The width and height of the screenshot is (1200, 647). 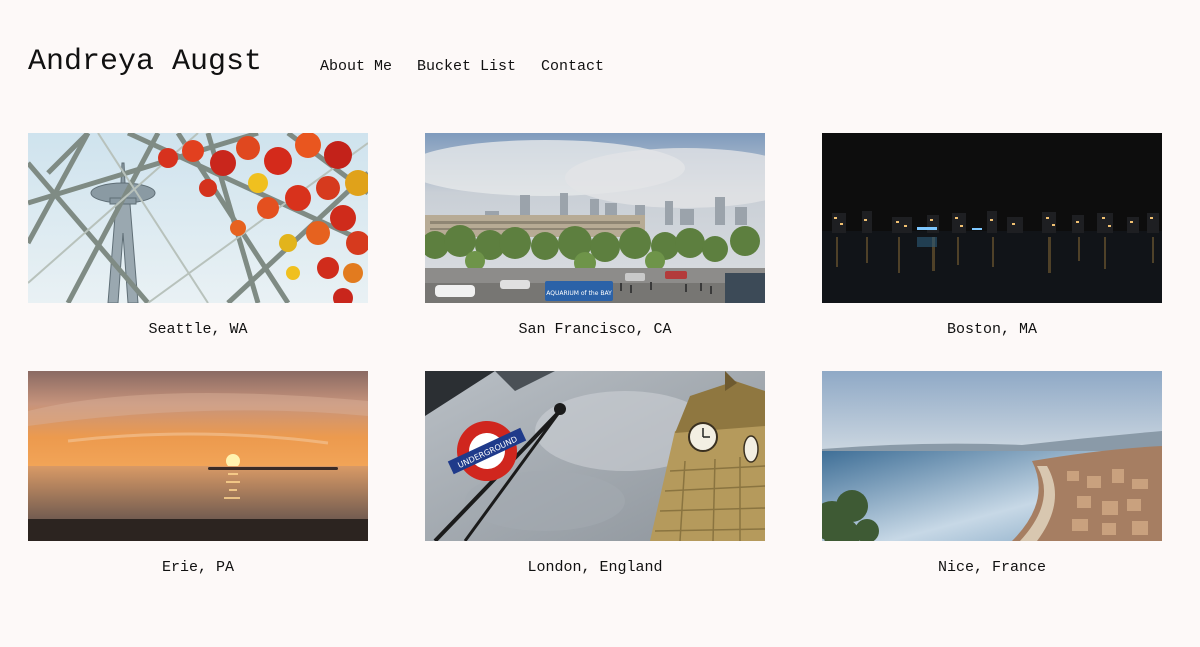 I want to click on gallery-card-seattle: Seattle, WA, so click(x=198, y=236).